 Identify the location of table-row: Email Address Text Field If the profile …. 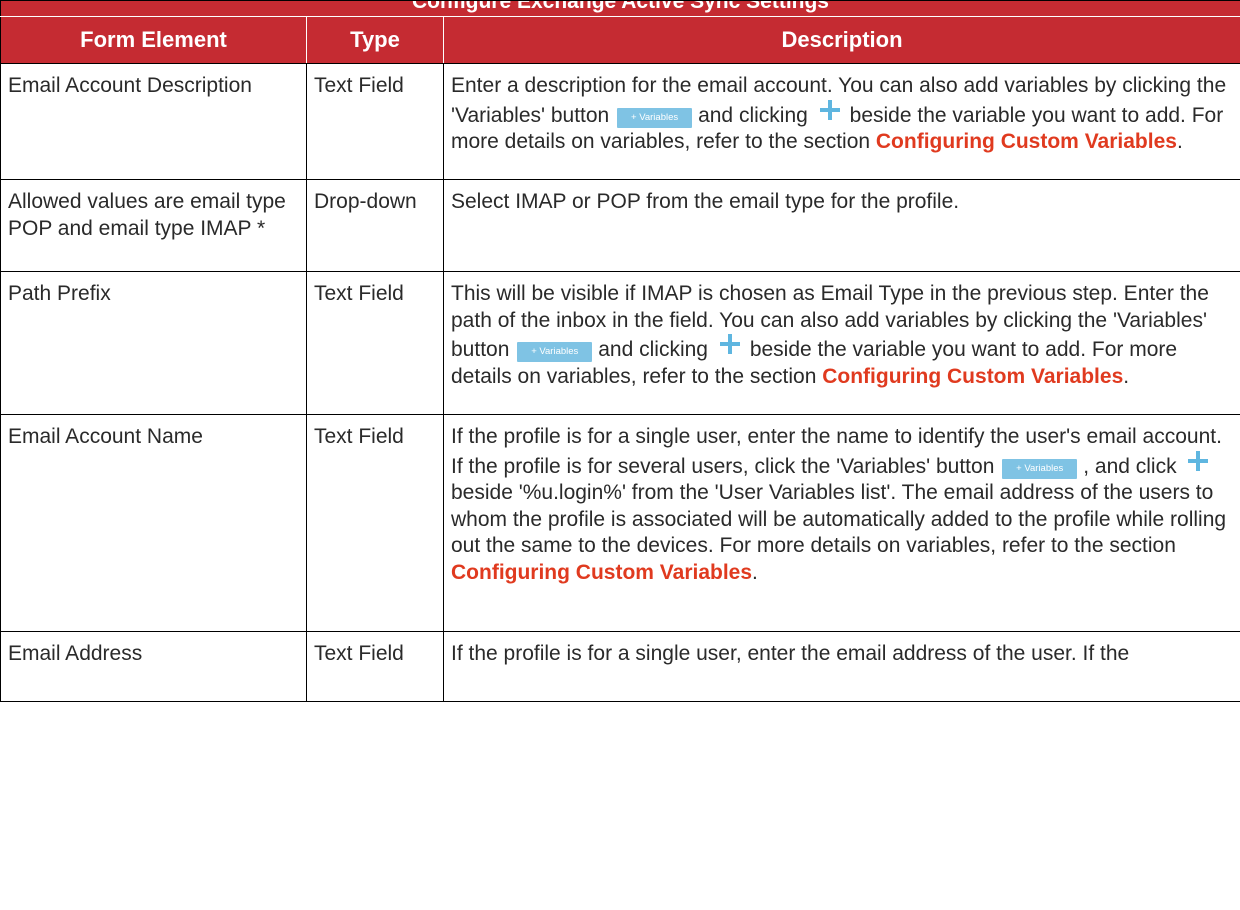
(620, 666).